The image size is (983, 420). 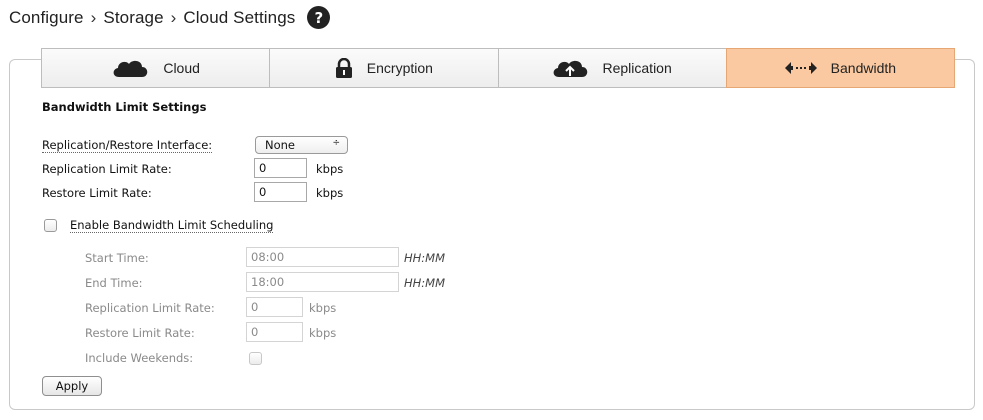 What do you see at coordinates (255, 358) in the screenshot?
I see `include-weekends-checkbox` at bounding box center [255, 358].